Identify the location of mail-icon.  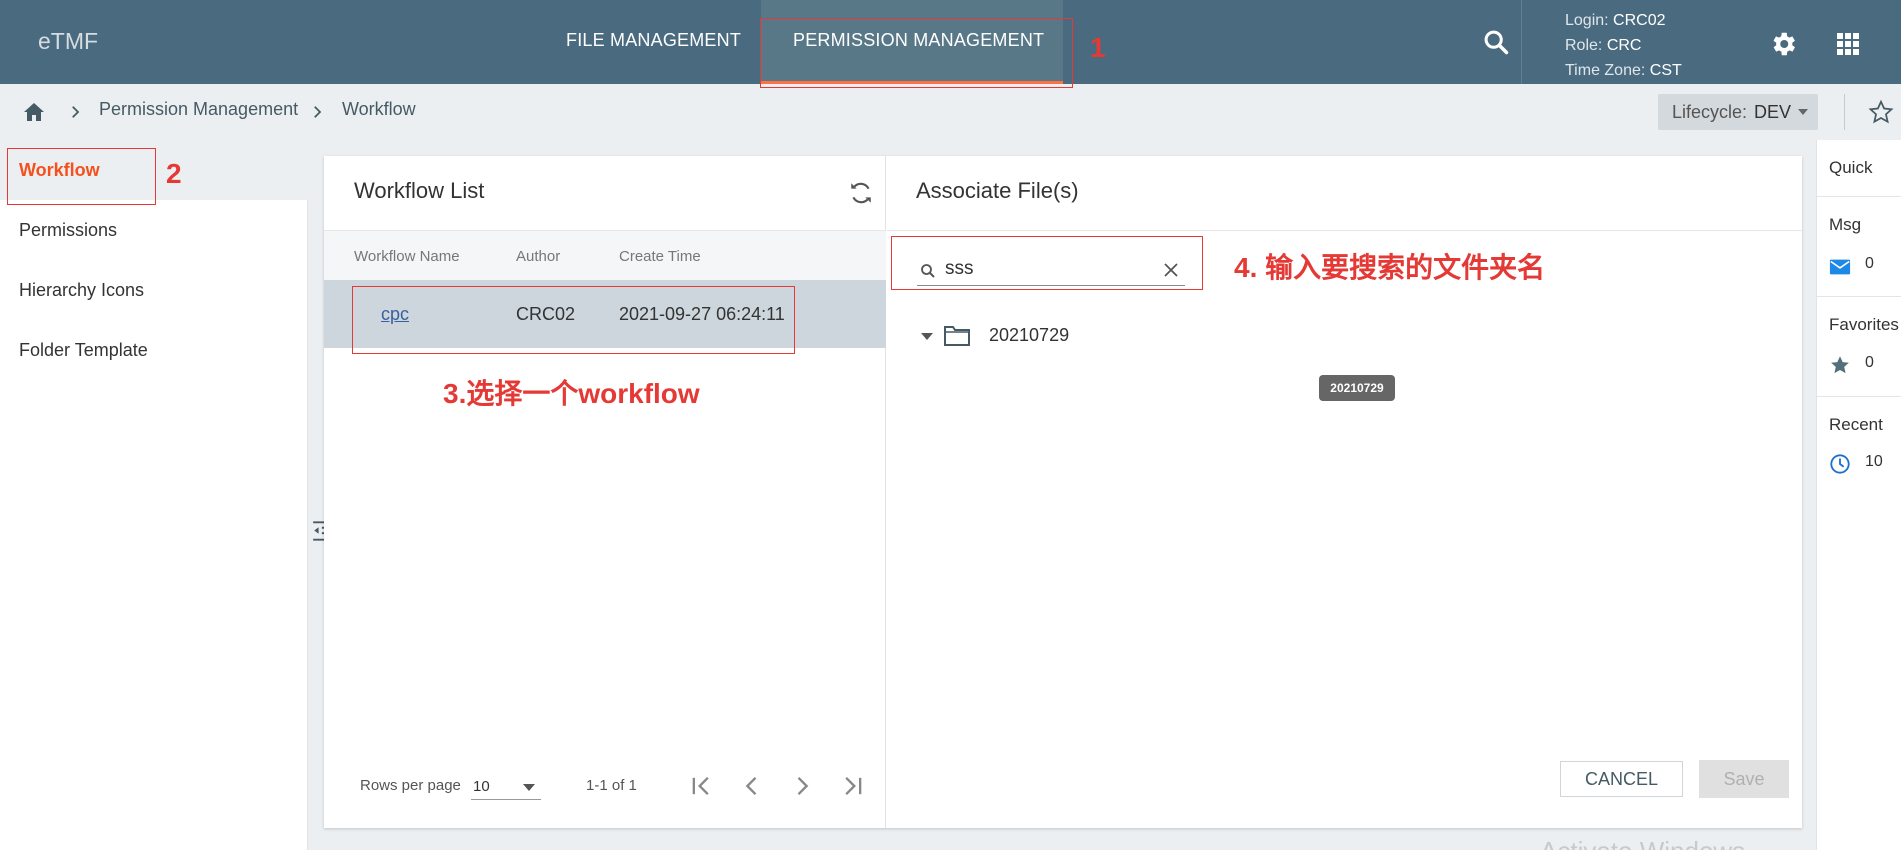
(1840, 267).